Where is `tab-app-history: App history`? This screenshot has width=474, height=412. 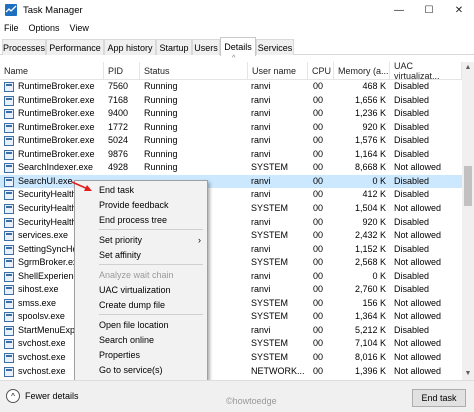 tab-app-history: App history is located at coordinates (130, 47).